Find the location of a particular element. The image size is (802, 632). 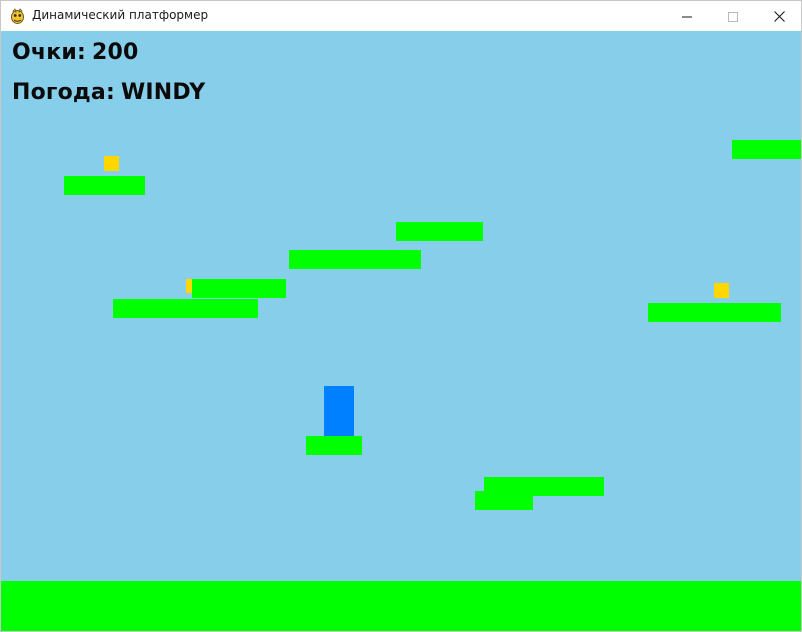

score-value: 200 is located at coordinates (115, 52).